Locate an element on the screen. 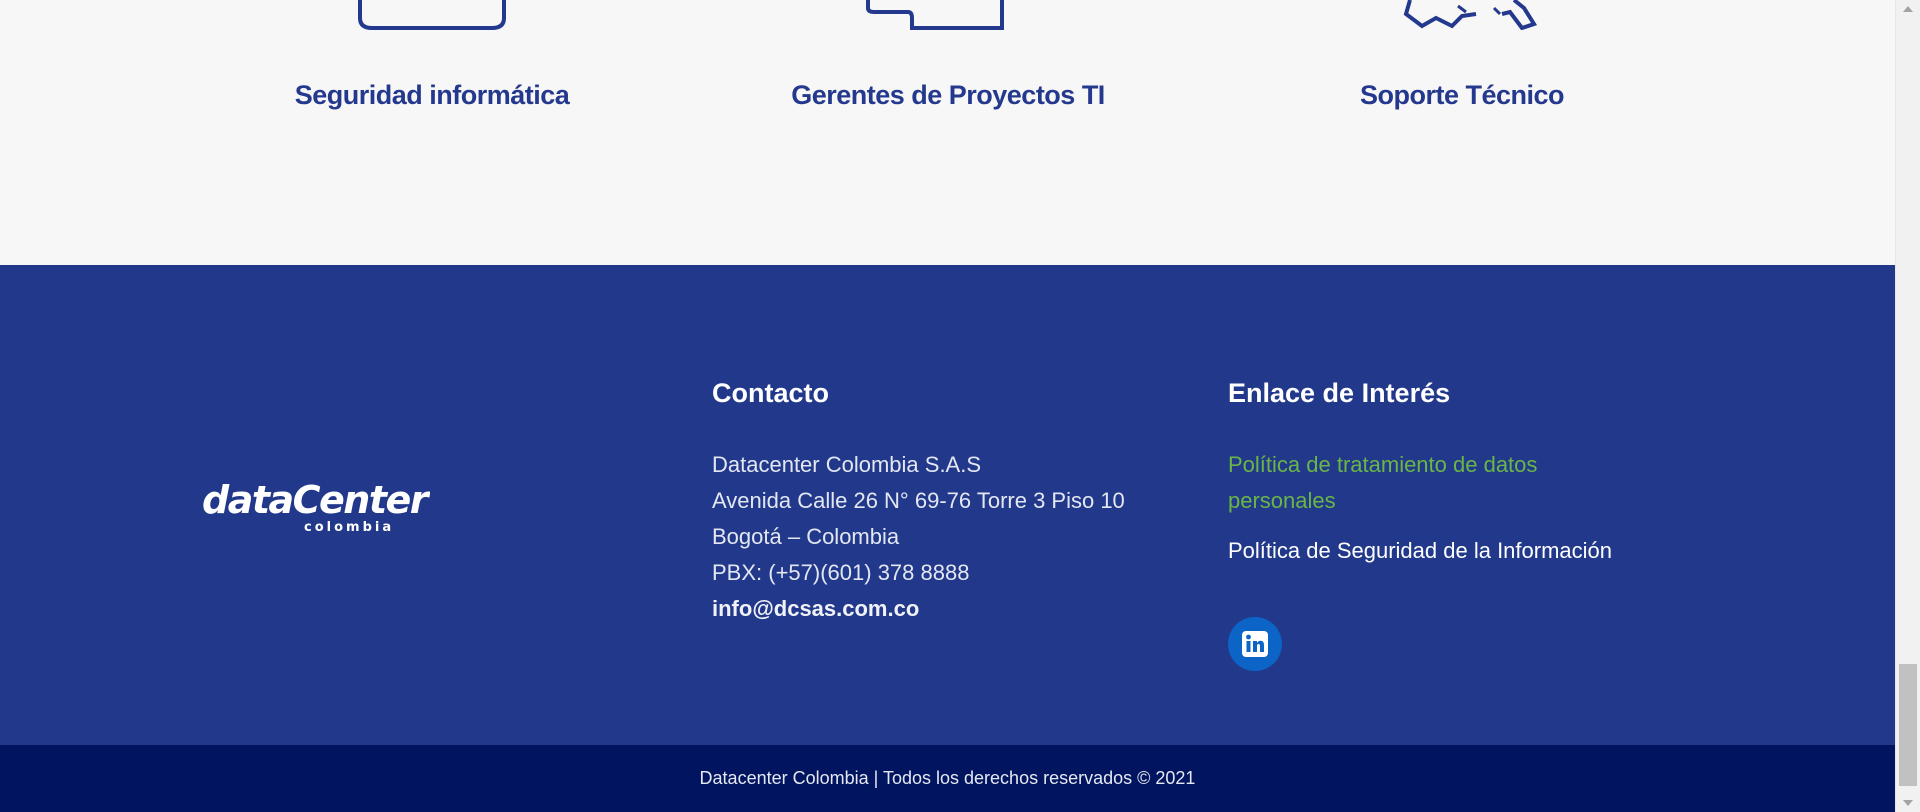  service-title: Soporte Técnico is located at coordinates (1462, 95).